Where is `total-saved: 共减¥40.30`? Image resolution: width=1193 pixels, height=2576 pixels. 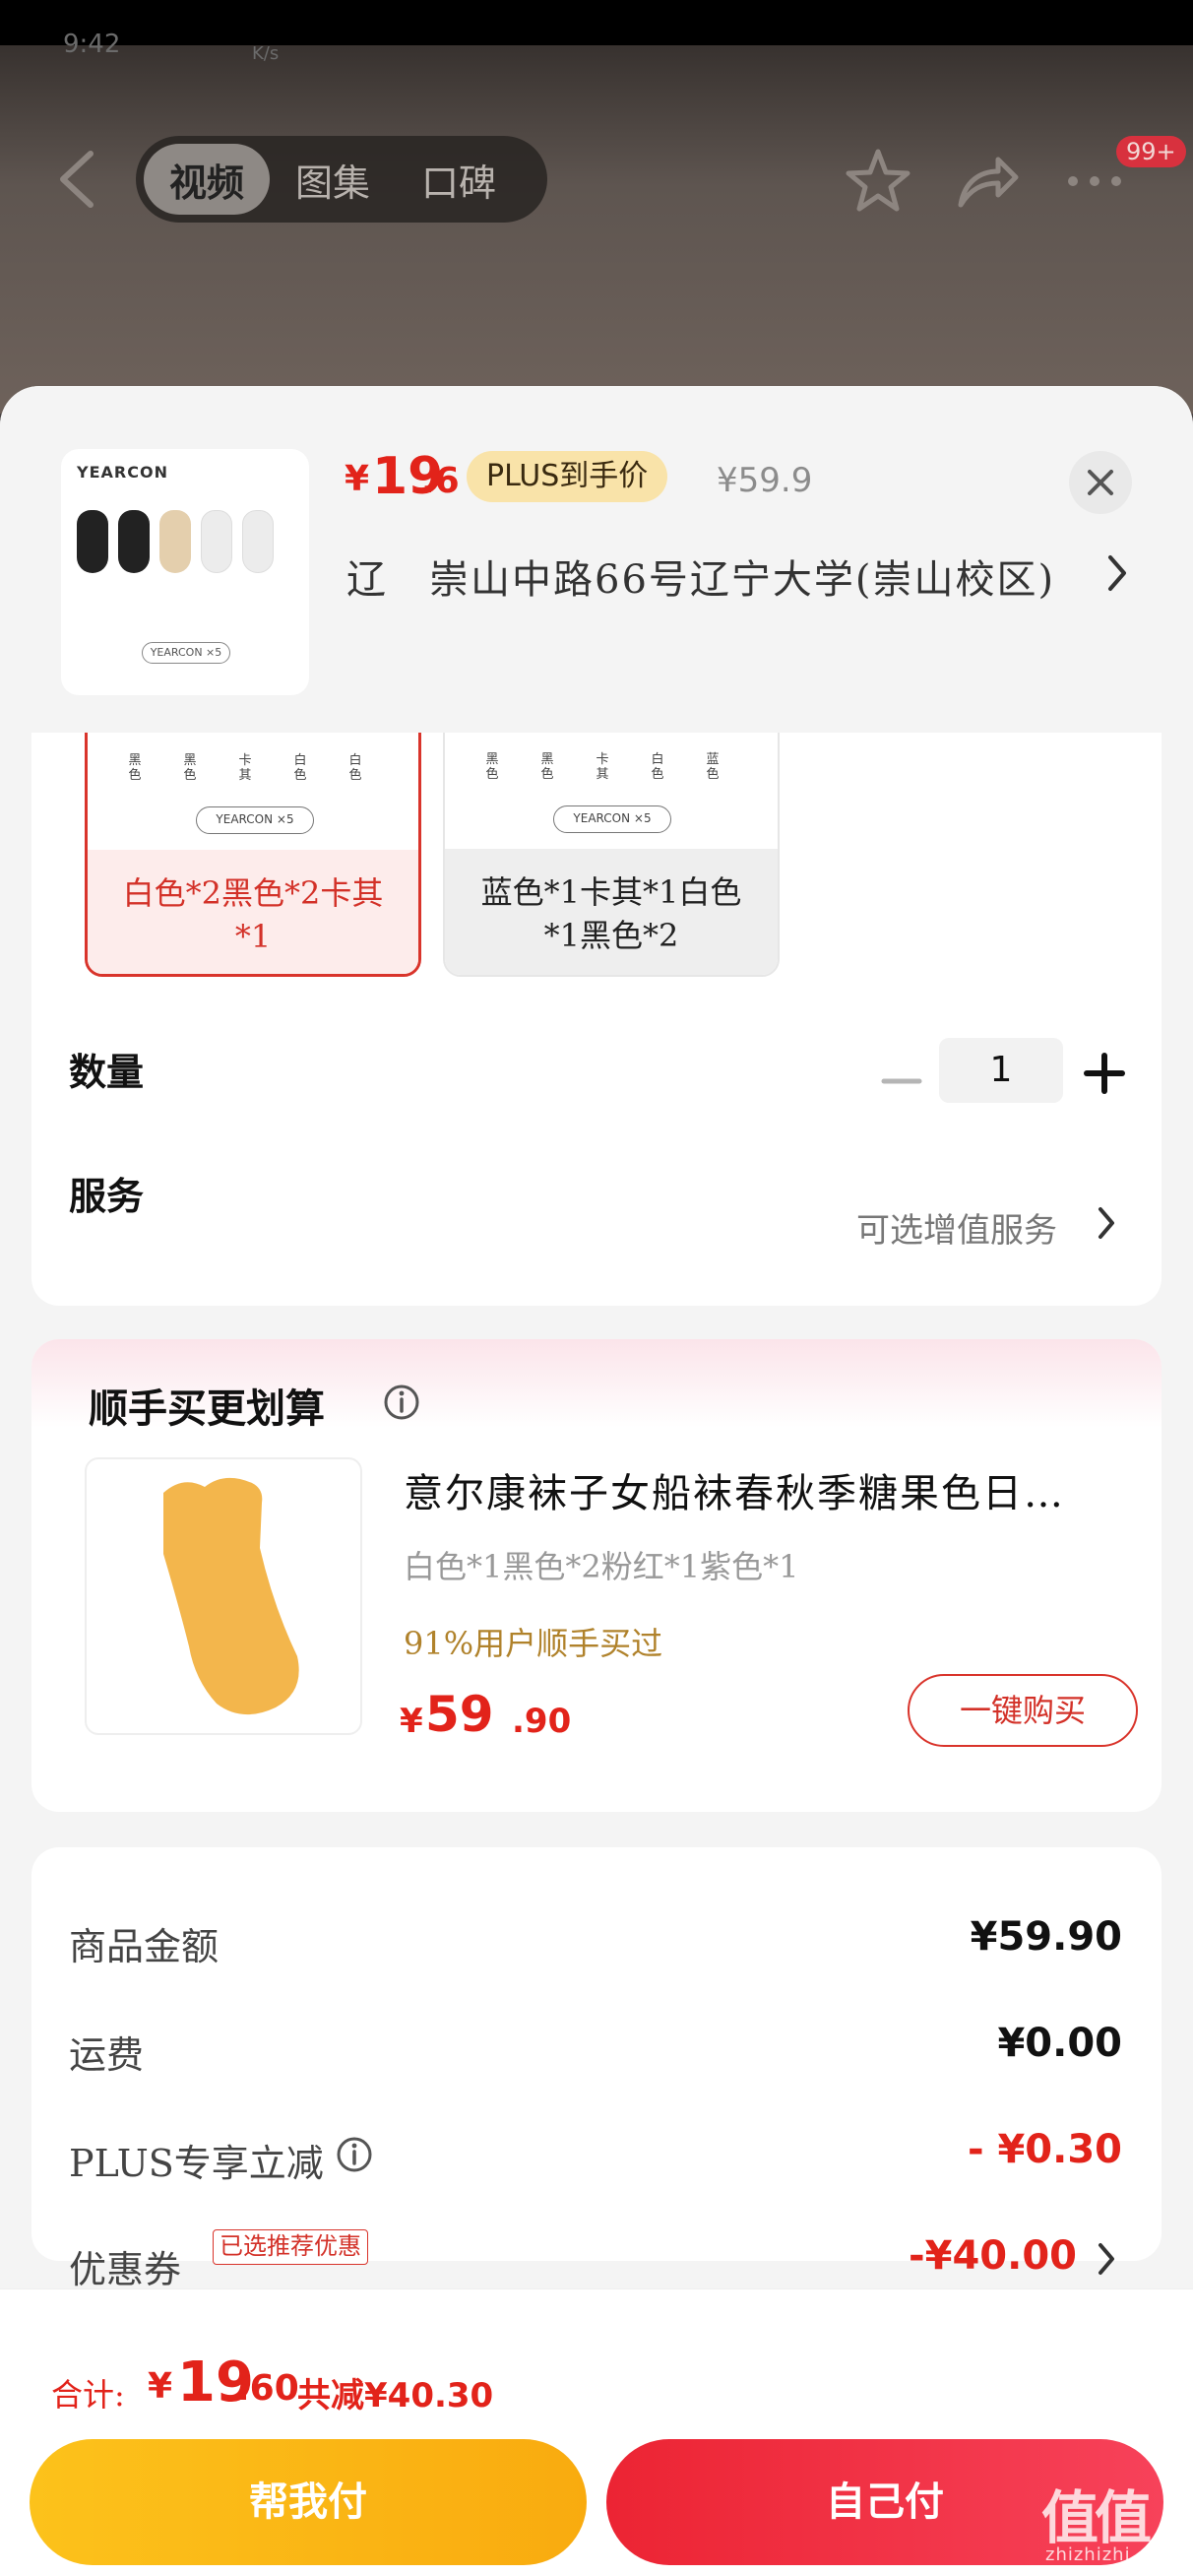
total-saved: 共减¥40.30 is located at coordinates (395, 2395).